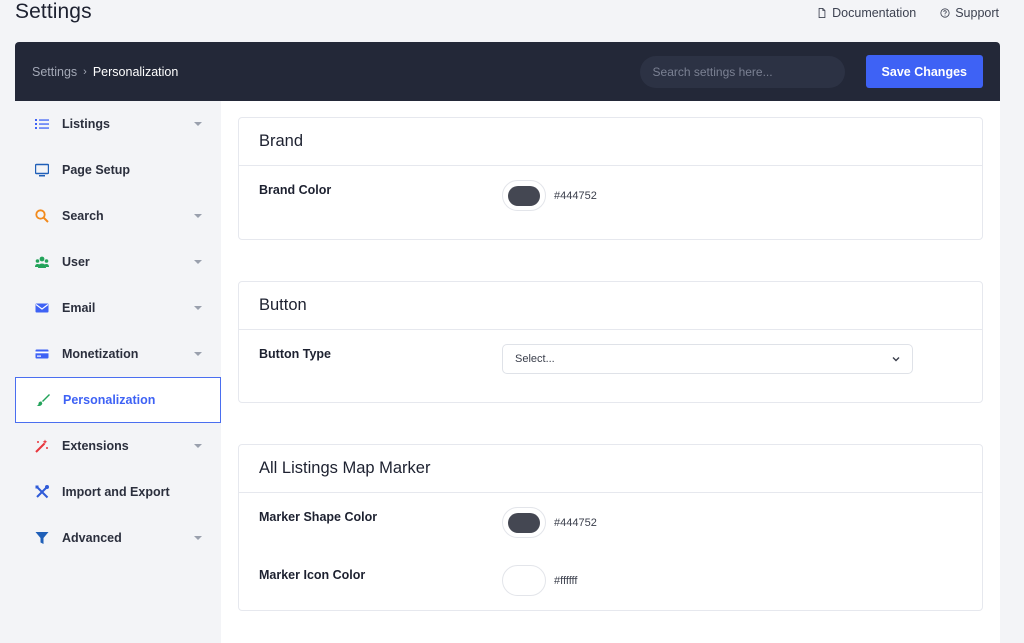  What do you see at coordinates (42, 124) in the screenshot?
I see `list-icon` at bounding box center [42, 124].